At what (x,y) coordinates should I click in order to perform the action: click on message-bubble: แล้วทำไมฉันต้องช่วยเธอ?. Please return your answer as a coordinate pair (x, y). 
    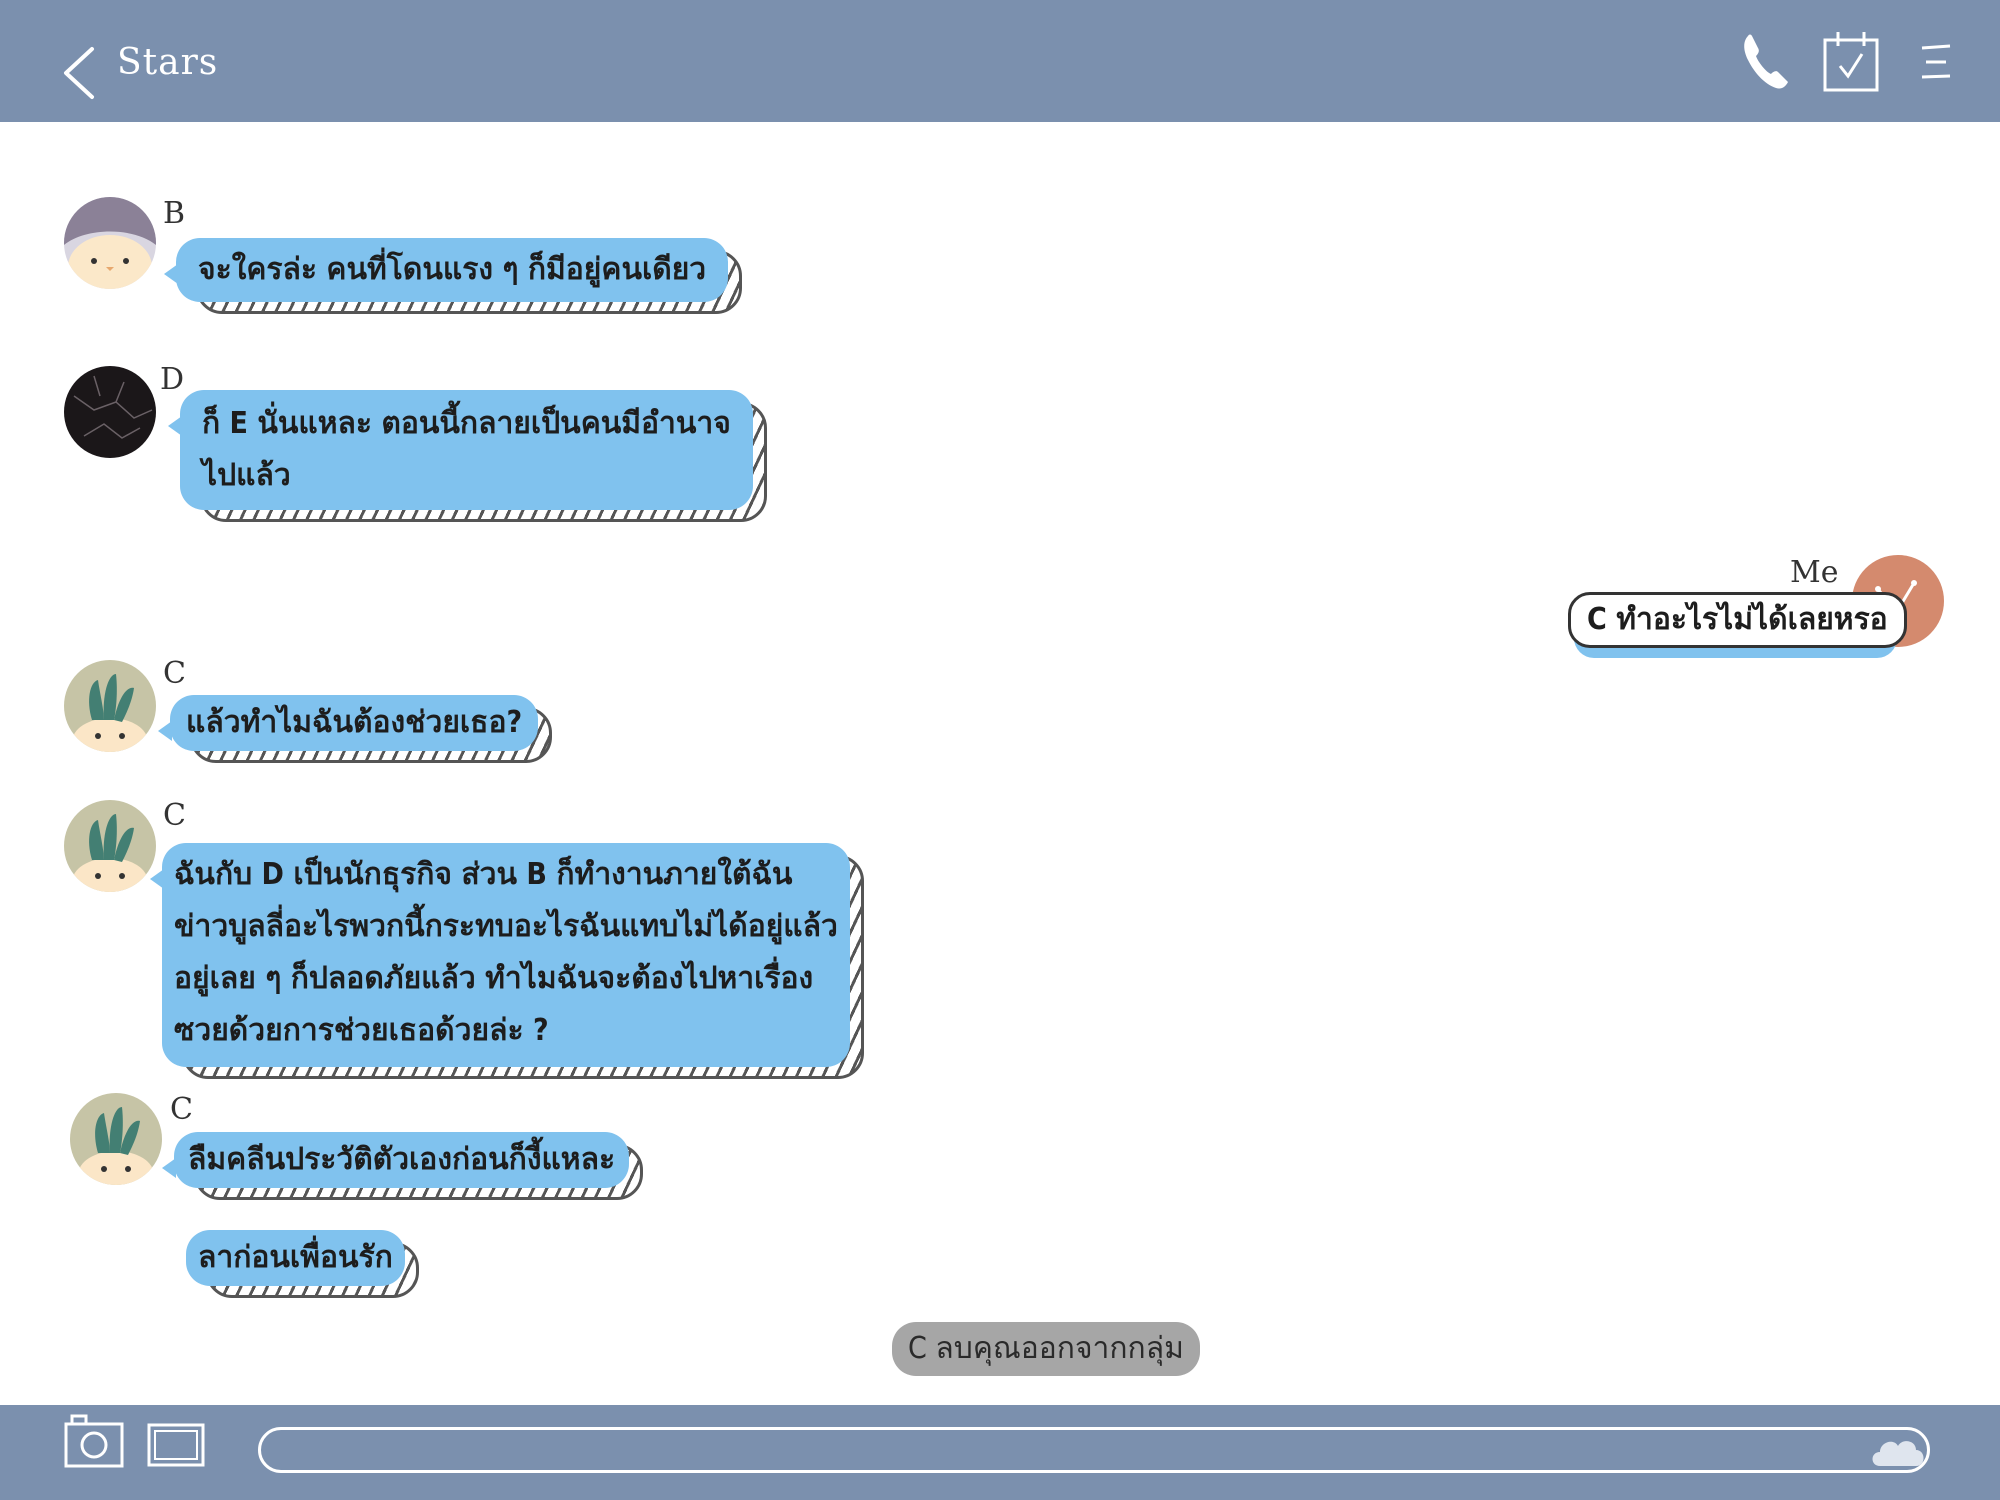
    Looking at the image, I should click on (355, 729).